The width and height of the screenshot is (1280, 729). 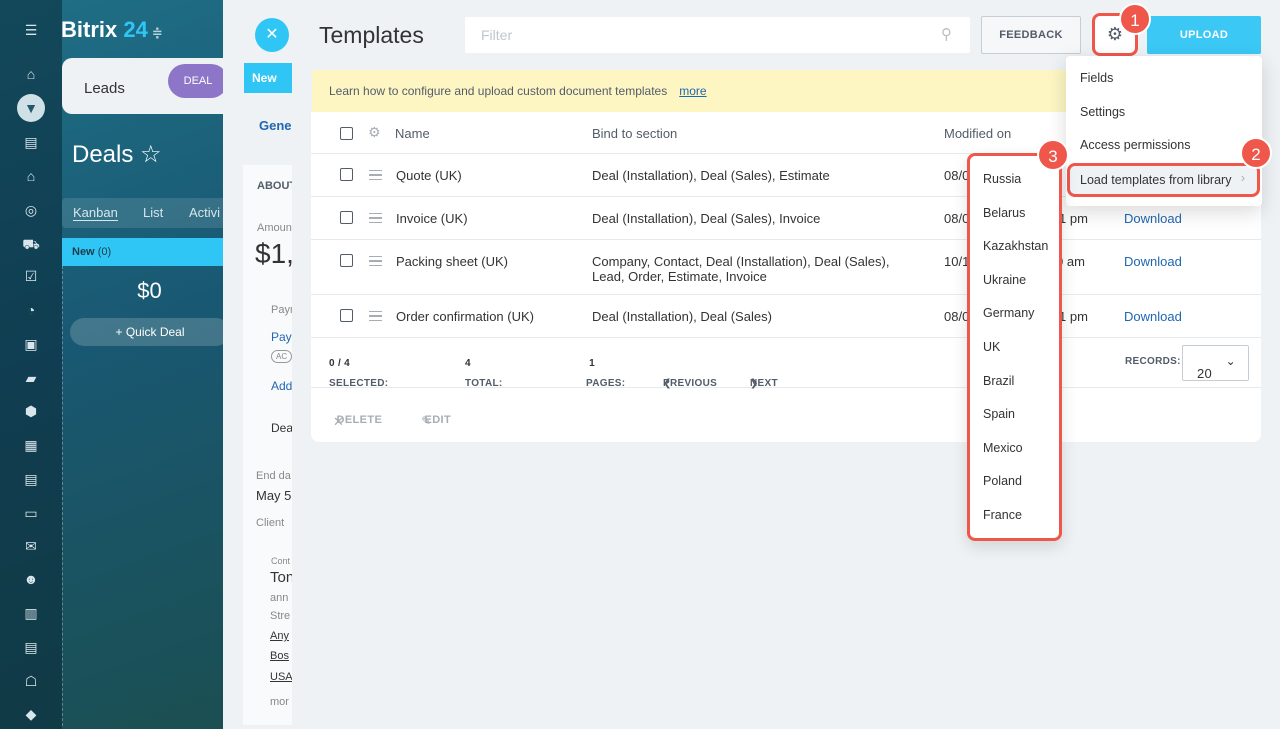 I want to click on tab-activities: Activi, so click(x=204, y=212).